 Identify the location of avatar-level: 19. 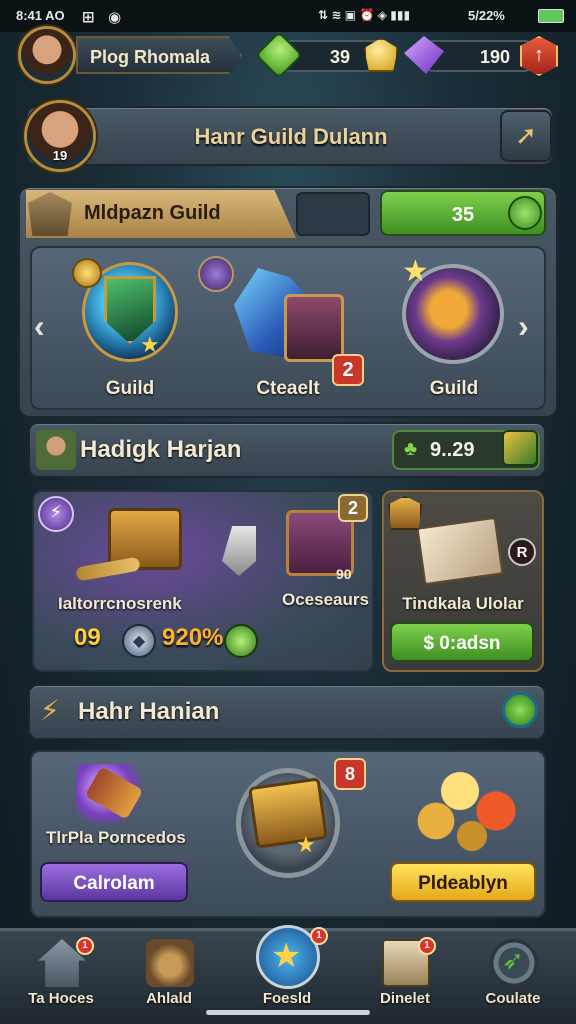
(60, 155).